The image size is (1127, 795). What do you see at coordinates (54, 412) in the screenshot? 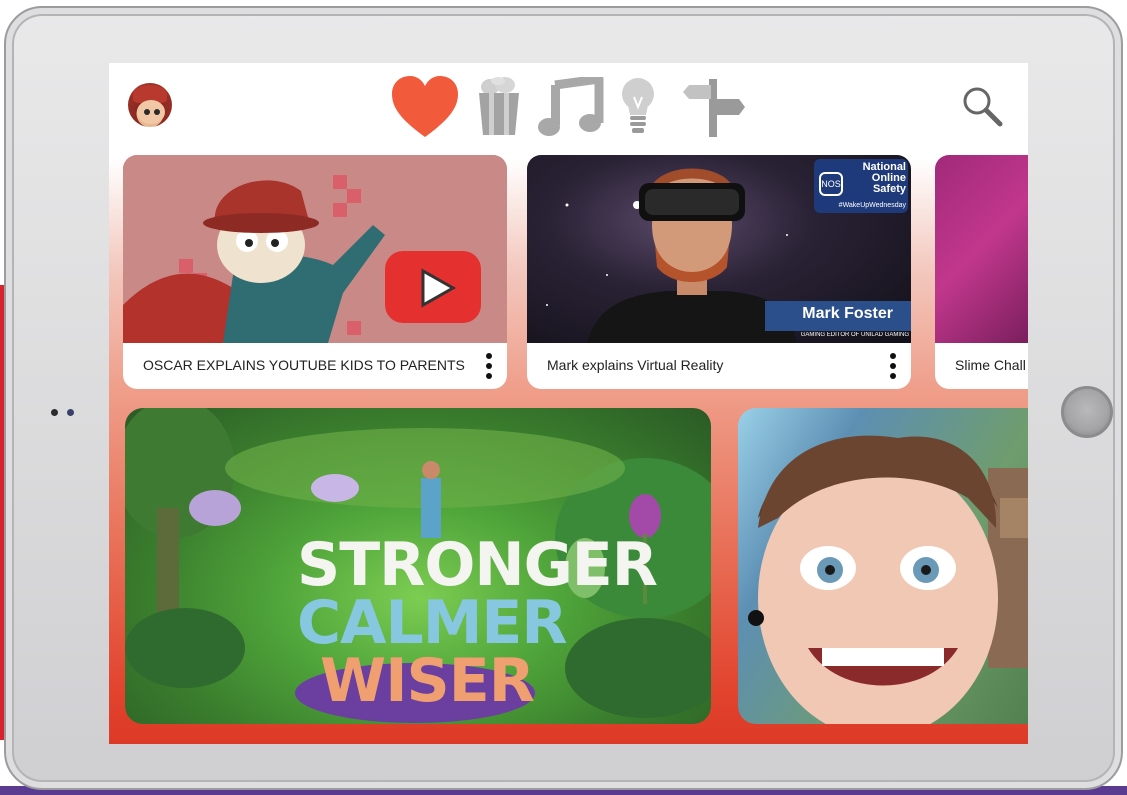
I see `camera-sensor` at bounding box center [54, 412].